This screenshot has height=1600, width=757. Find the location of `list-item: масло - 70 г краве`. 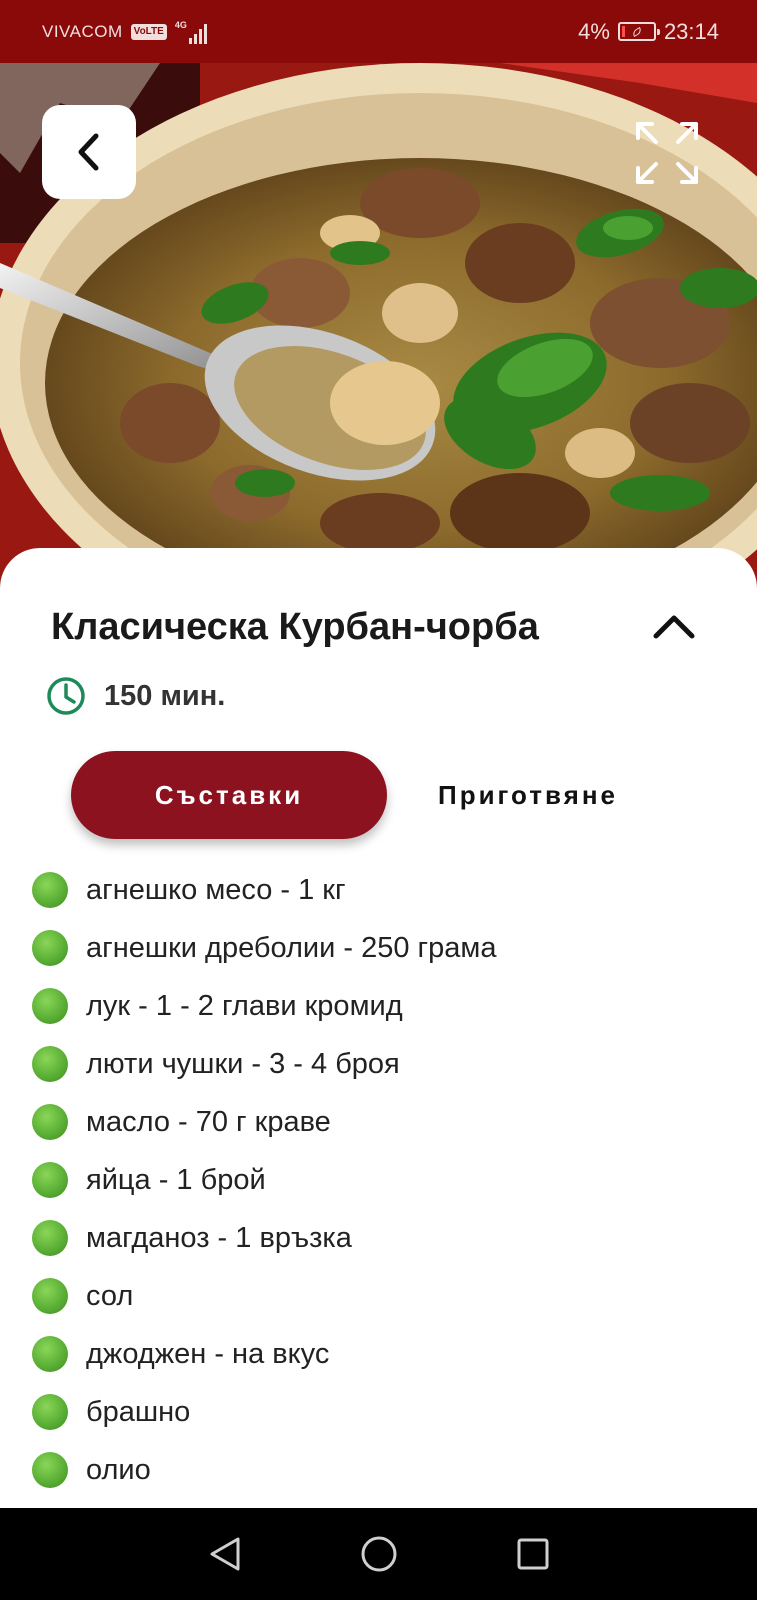

list-item: масло - 70 г краве is located at coordinates (264, 1122).